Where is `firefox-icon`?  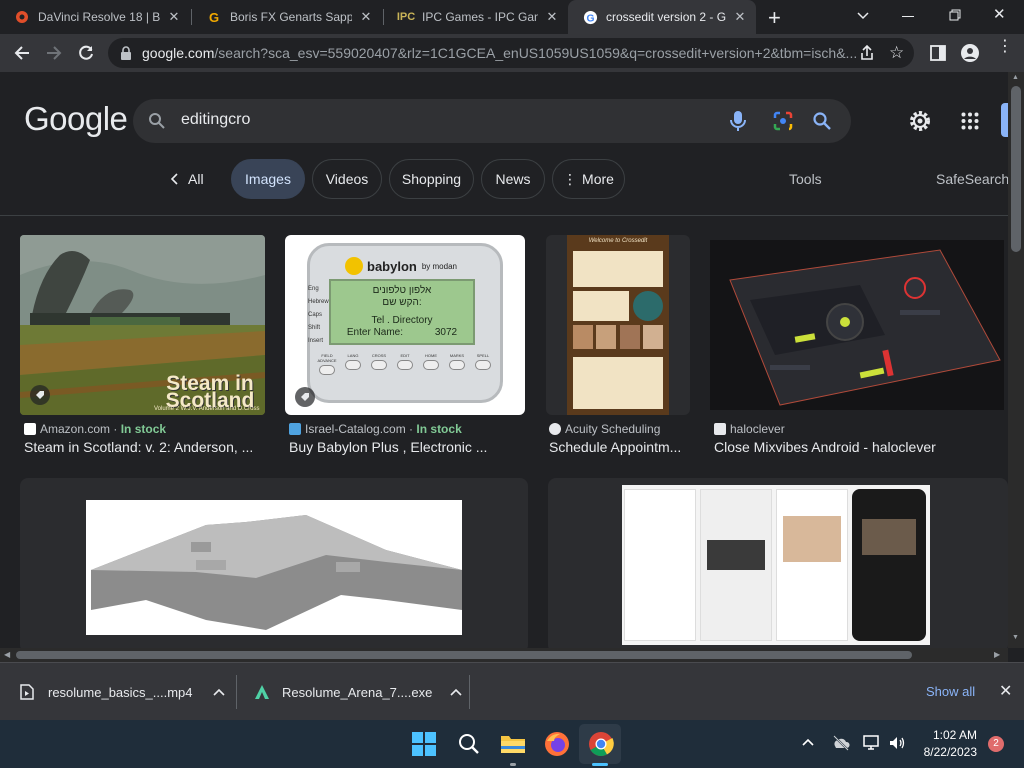
firefox-icon is located at coordinates (557, 744).